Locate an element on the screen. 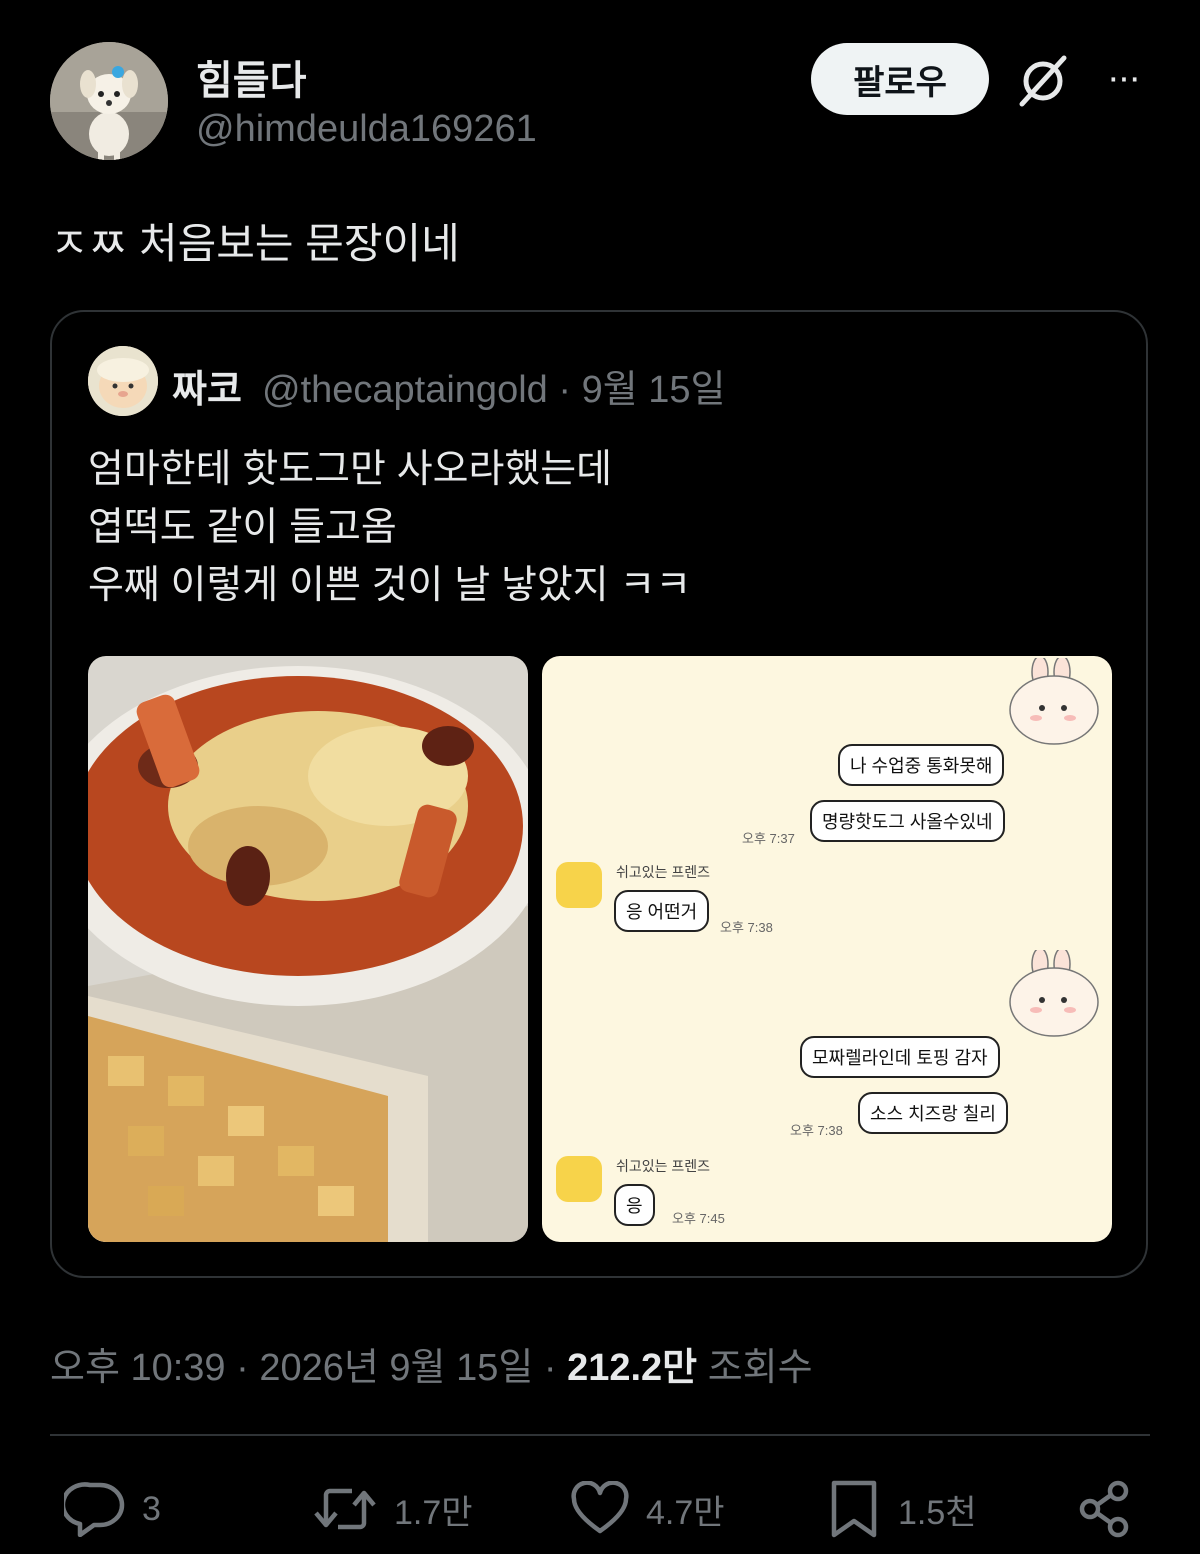  author-handle: @himdeulda169261 is located at coordinates (366, 129).